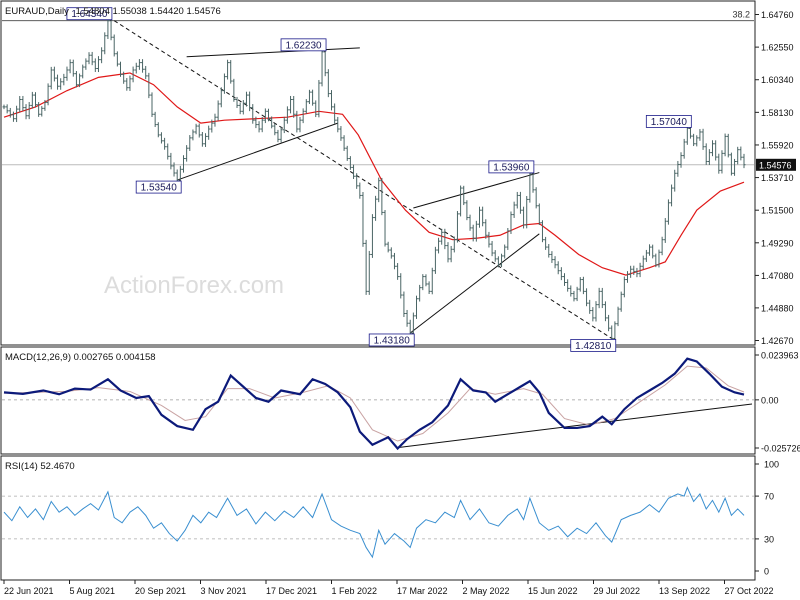  What do you see at coordinates (40, 466) in the screenshot?
I see `rsi-panel-title: RSI(14) 52.4670` at bounding box center [40, 466].